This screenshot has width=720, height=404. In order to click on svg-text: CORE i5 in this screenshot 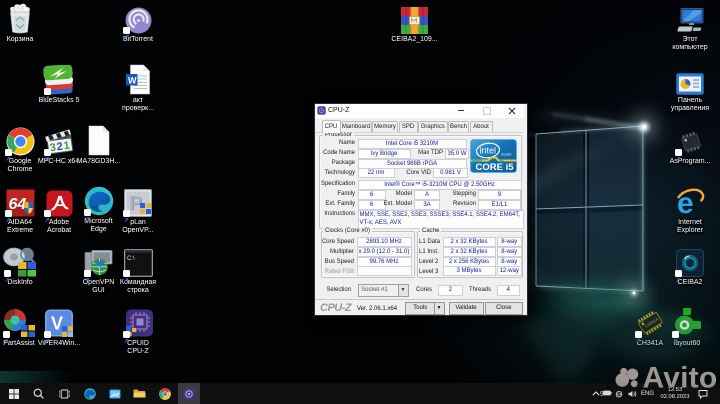, I will do `click(495, 167)`.